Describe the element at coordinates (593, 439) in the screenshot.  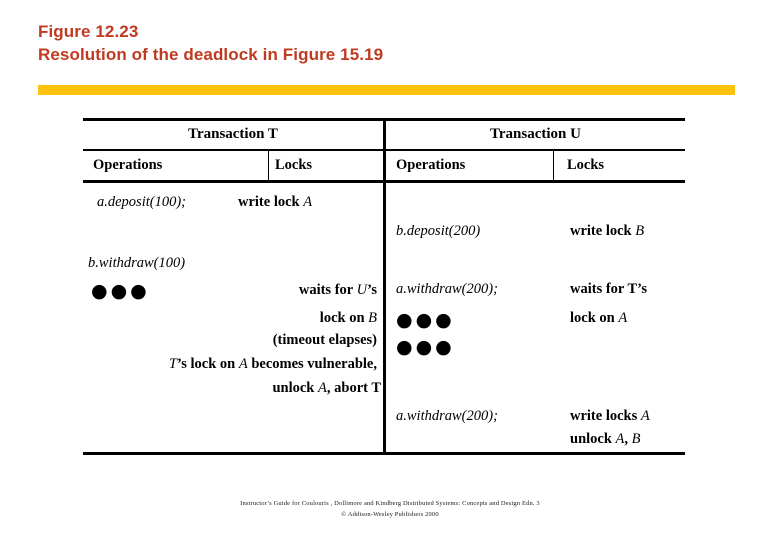
I see `u-lock-5-text: unlock` at that location.